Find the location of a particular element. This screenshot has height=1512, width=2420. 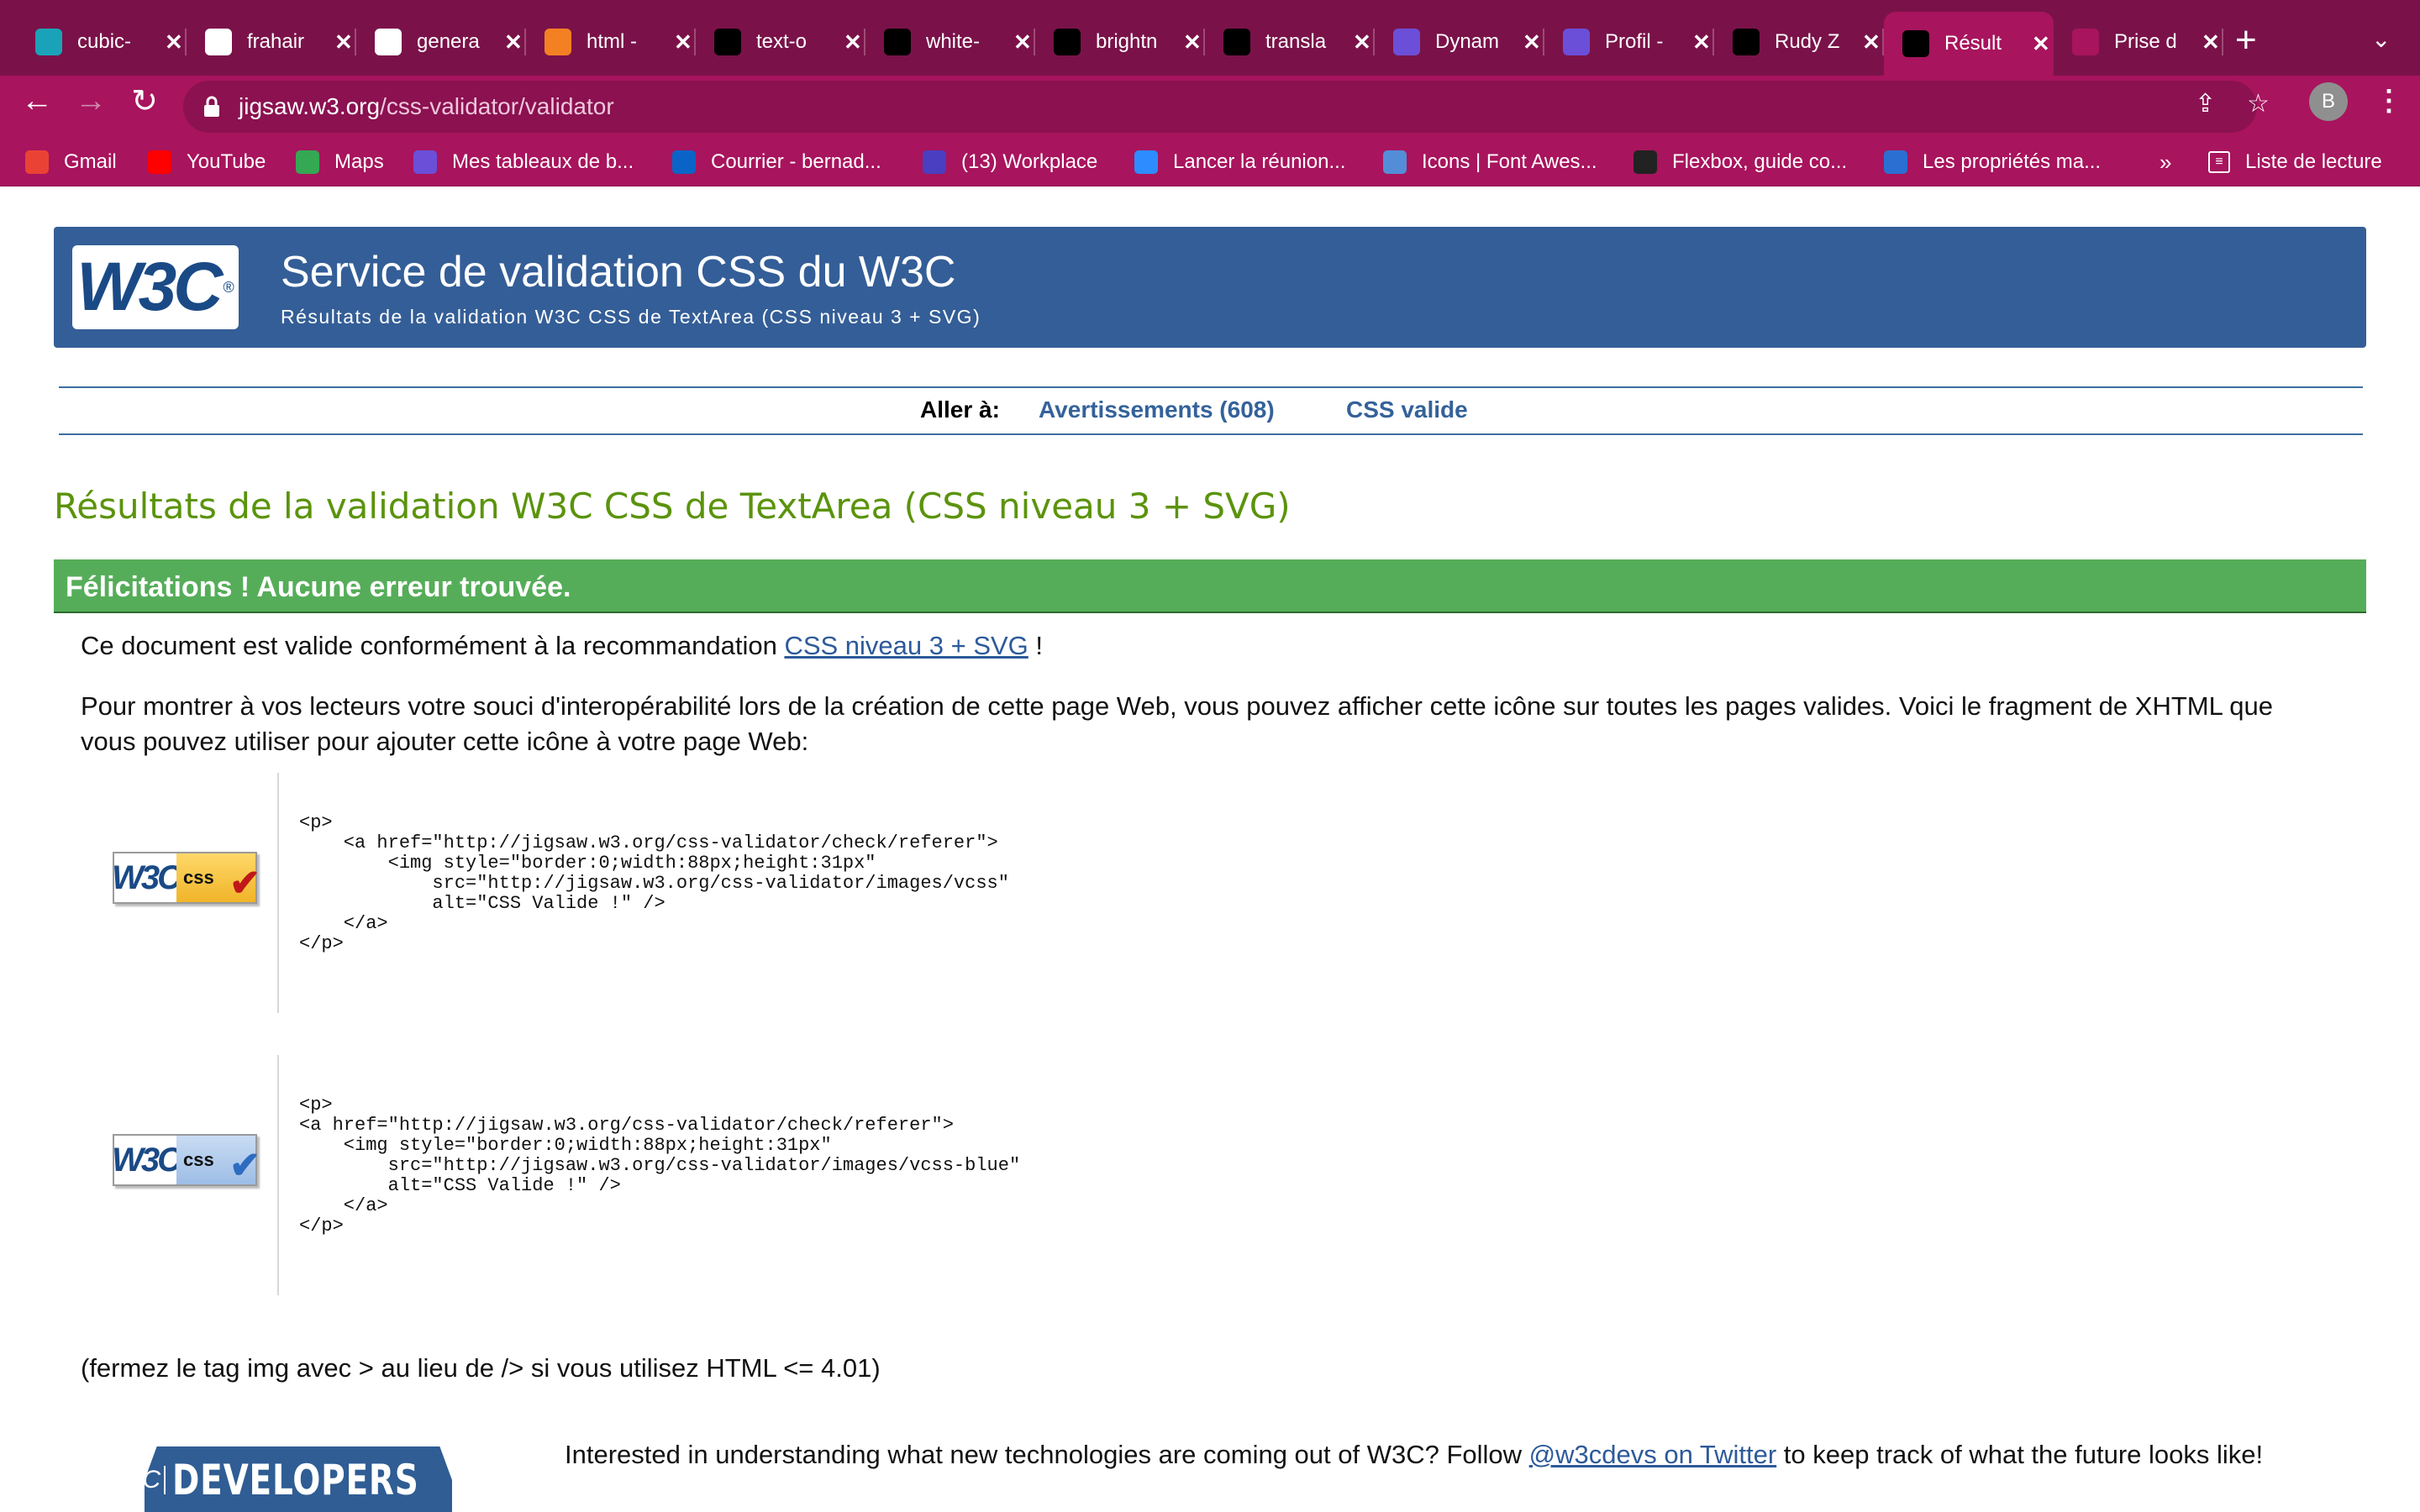

bookmark-label: Gmail is located at coordinates (90, 161).